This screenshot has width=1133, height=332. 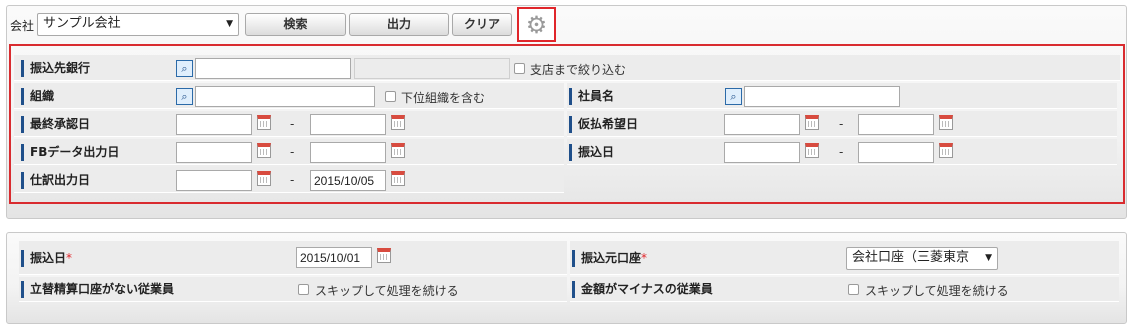 What do you see at coordinates (642, 289) in the screenshot?
I see `negative-amount-label: 金額がマイナスの従業員` at bounding box center [642, 289].